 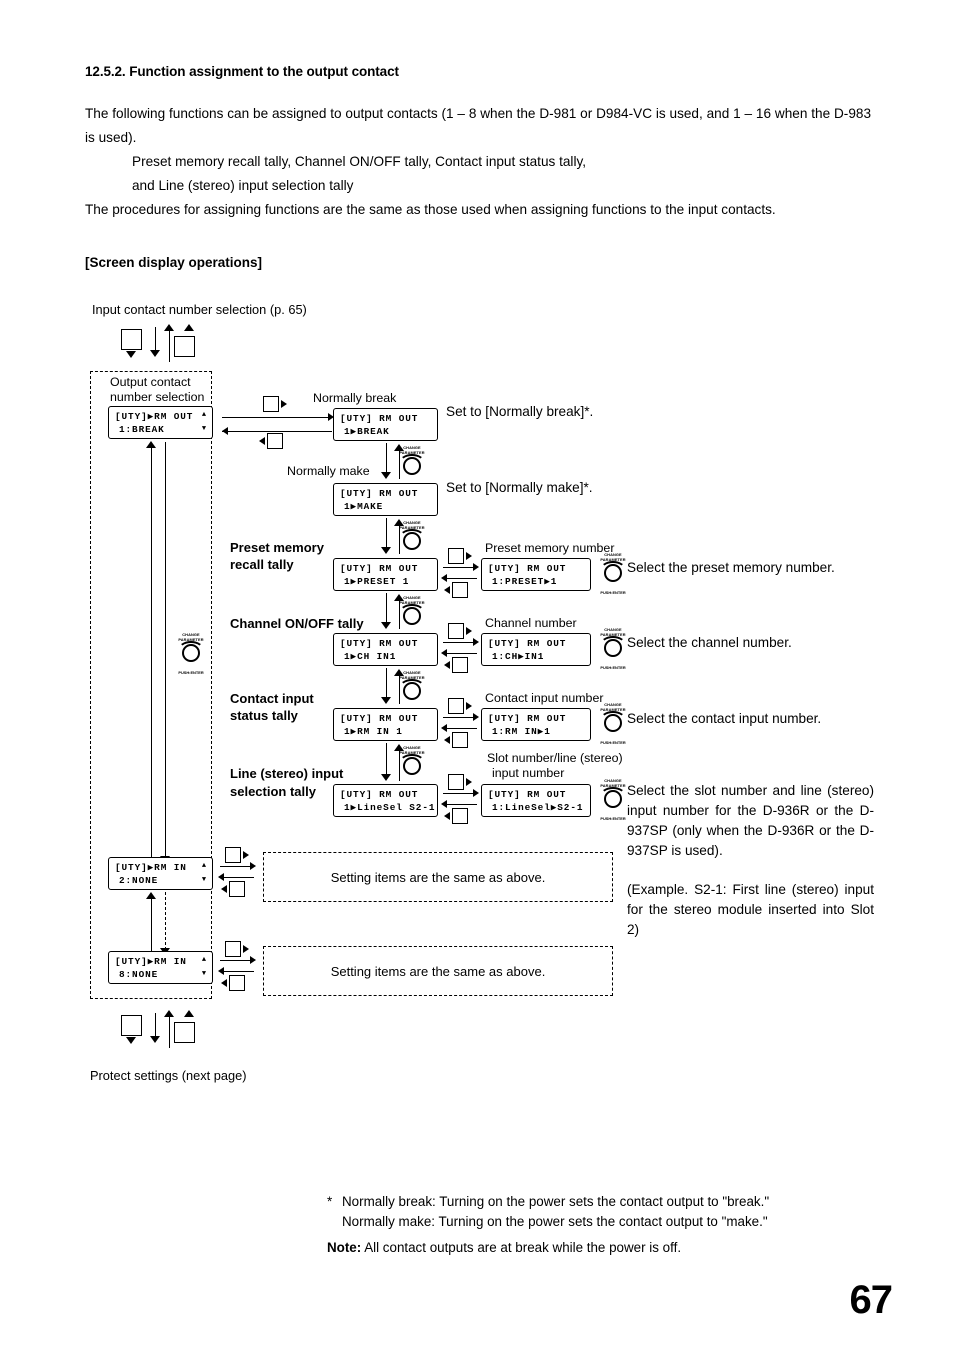 I want to click on lcd-line-2: 1:PRESET▶1, so click(x=525, y=581).